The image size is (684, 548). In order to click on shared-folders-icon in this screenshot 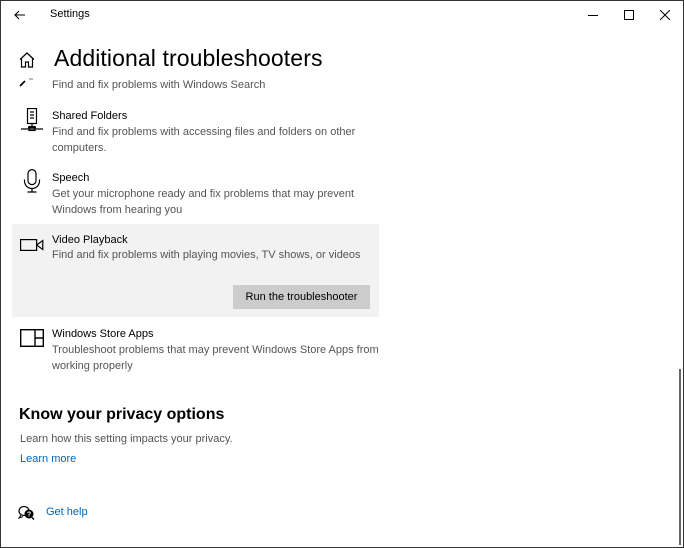, I will do `click(32, 120)`.